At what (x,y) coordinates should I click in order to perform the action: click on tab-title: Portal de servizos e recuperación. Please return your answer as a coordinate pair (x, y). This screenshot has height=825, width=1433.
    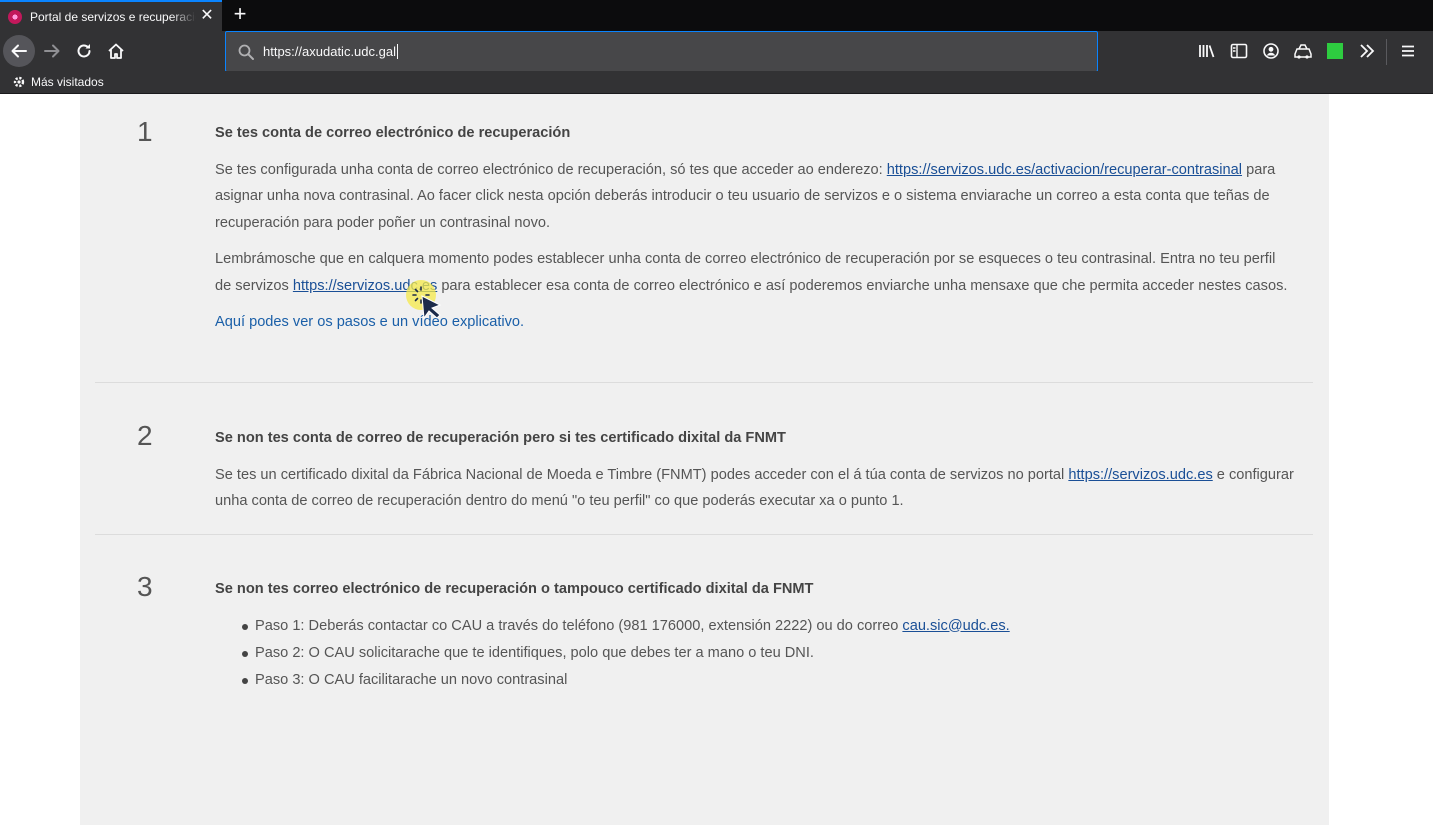
    Looking at the image, I should click on (113, 16).